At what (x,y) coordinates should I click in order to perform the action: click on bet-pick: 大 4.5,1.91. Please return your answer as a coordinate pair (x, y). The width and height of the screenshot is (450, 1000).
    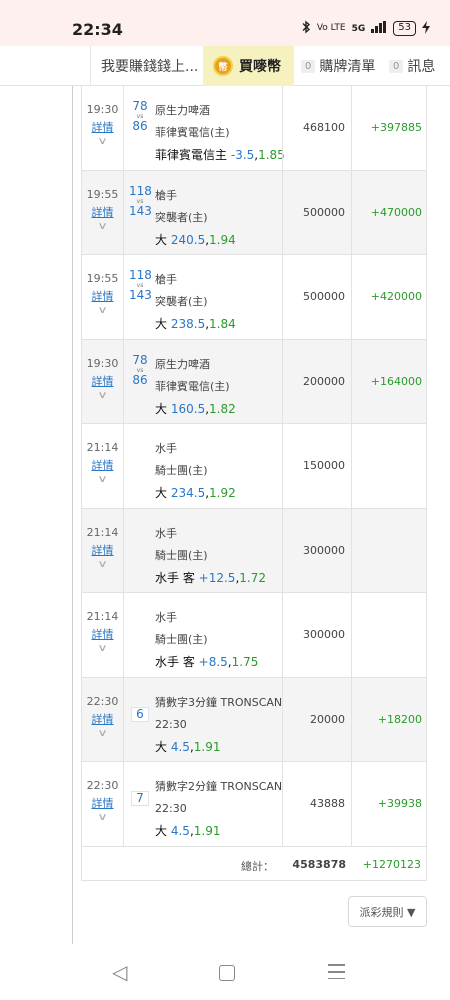
    Looking at the image, I should click on (218, 831).